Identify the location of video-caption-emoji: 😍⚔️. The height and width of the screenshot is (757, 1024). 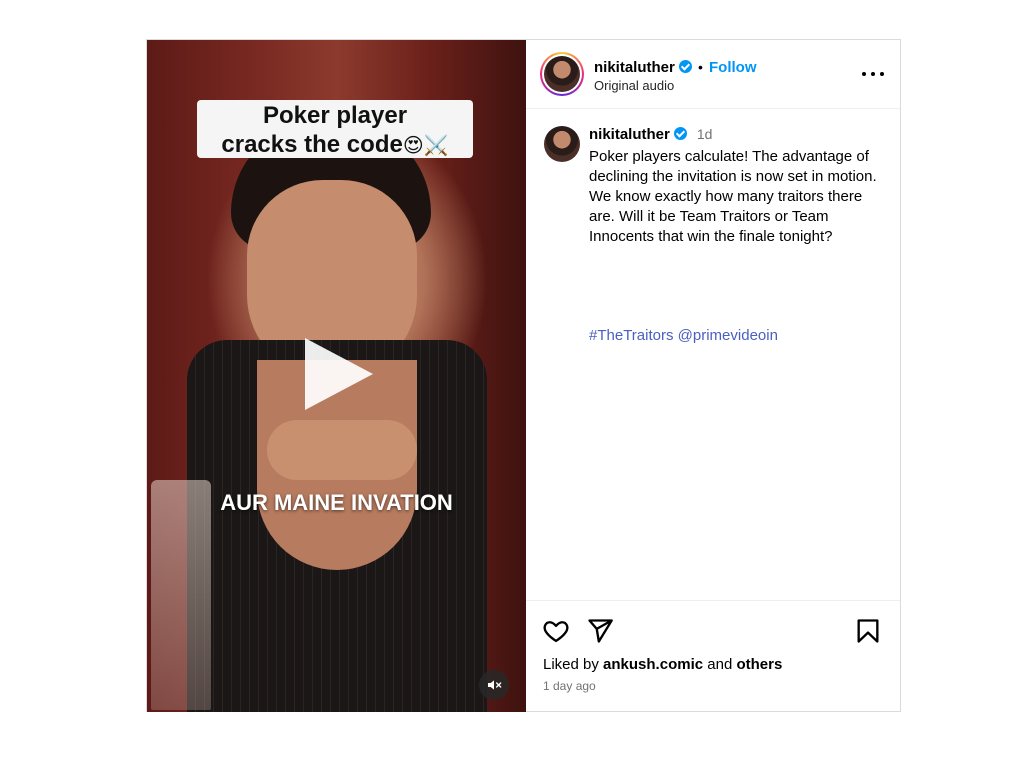
(425, 146).